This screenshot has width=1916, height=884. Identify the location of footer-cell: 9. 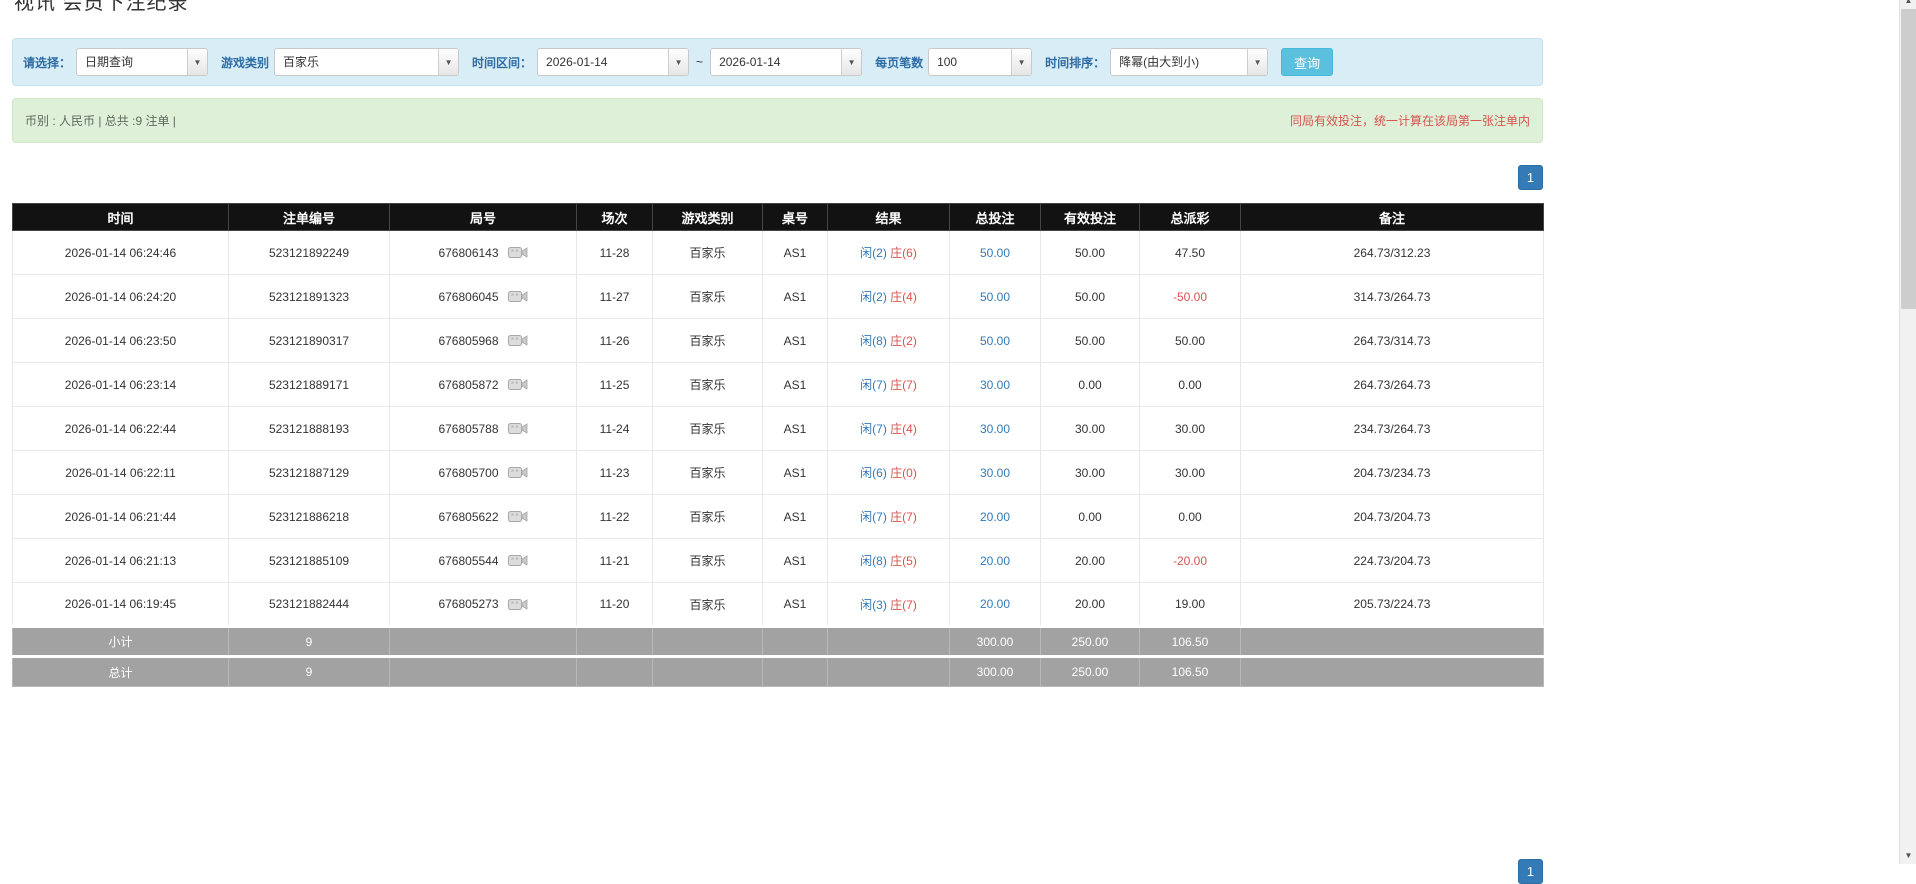
(309, 671).